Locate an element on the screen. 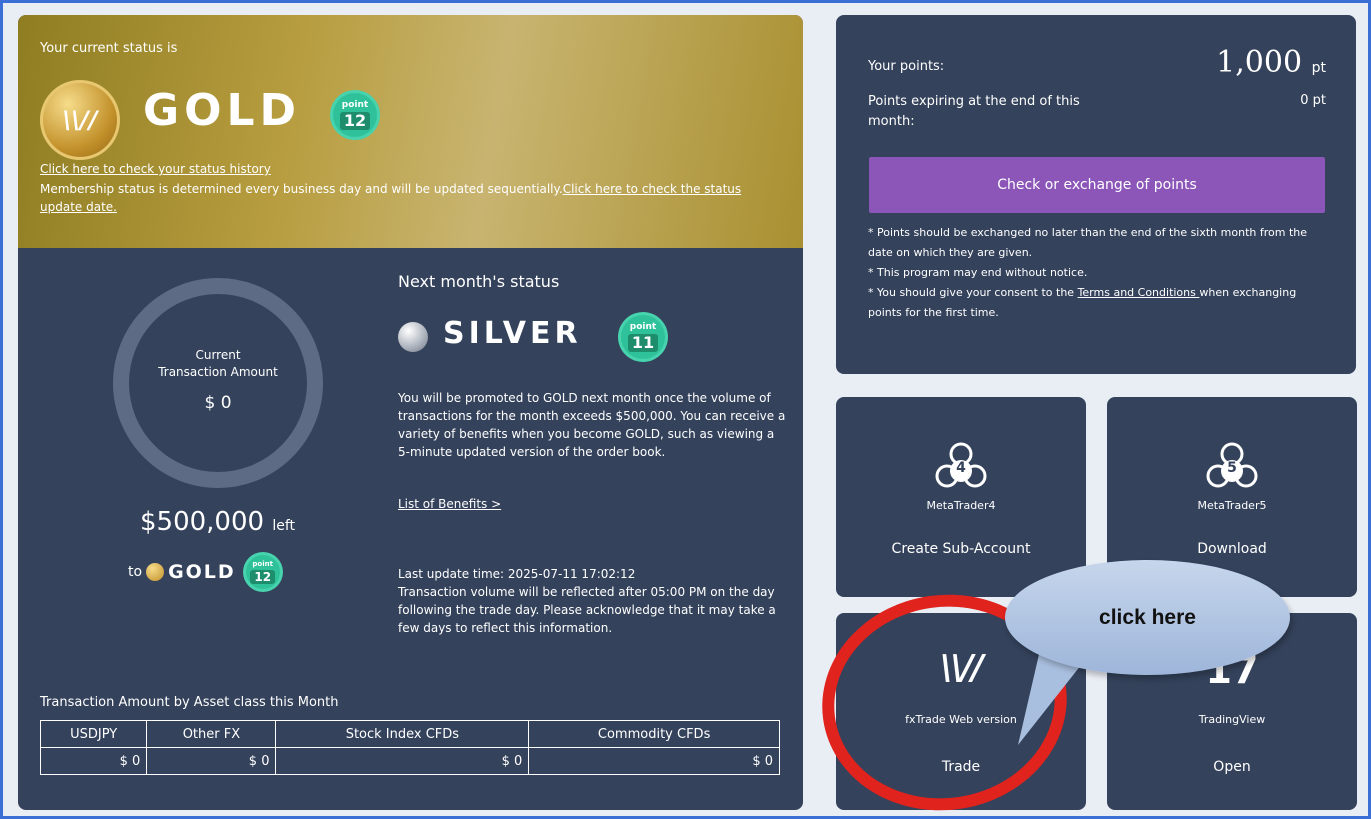 The width and height of the screenshot is (1371, 819). download-button: Download is located at coordinates (1232, 549).